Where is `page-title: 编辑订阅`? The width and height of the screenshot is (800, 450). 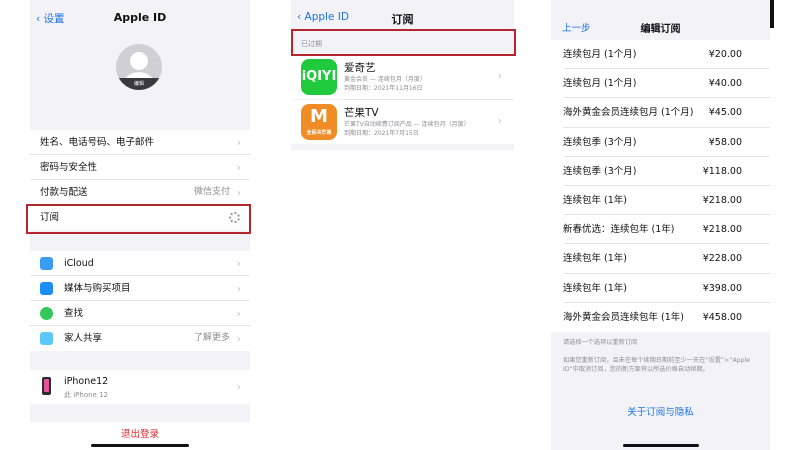 page-title: 编辑订阅 is located at coordinates (660, 29).